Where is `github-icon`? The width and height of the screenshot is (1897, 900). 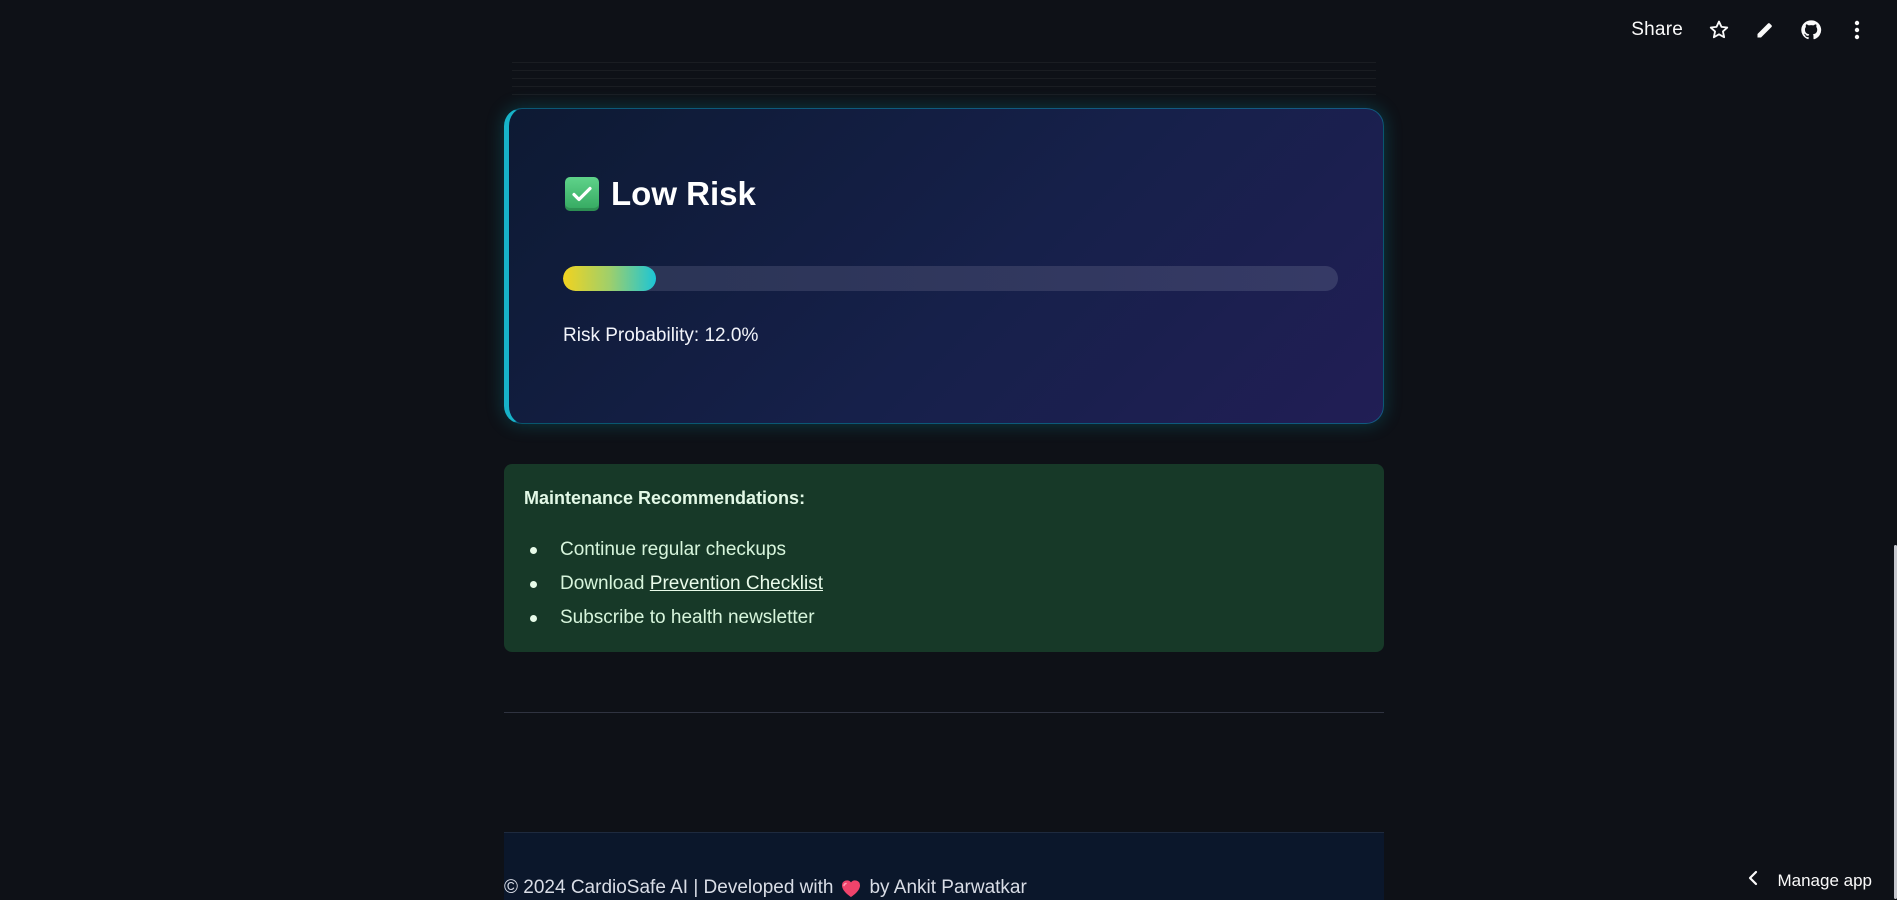
github-icon is located at coordinates (1811, 30).